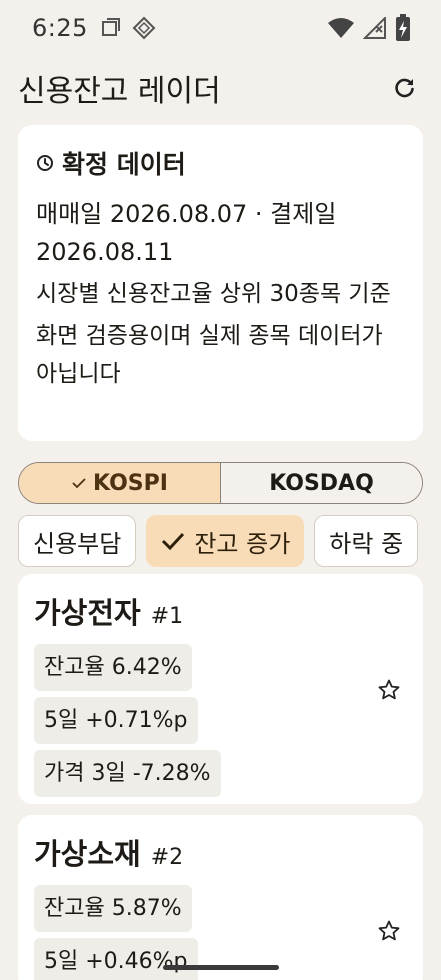 The width and height of the screenshot is (441, 980). Describe the element at coordinates (110, 27) in the screenshot. I see `notification-icon` at that location.